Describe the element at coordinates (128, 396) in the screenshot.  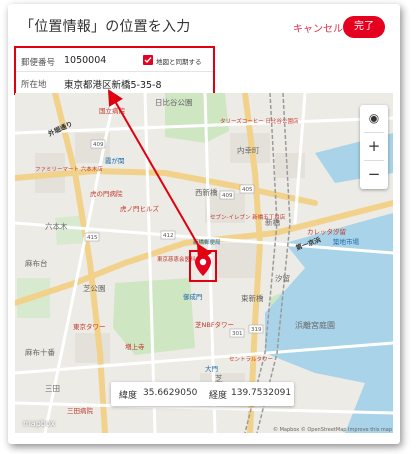
I see `latitude-label: 緯度` at that location.